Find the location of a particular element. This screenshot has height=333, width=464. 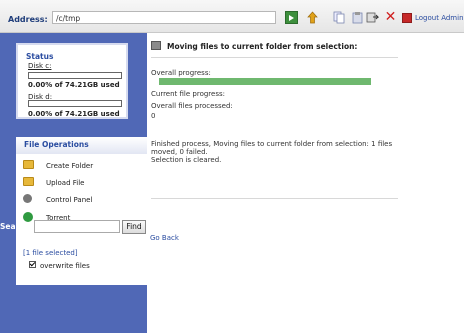

upload-icon is located at coordinates (312, 17).